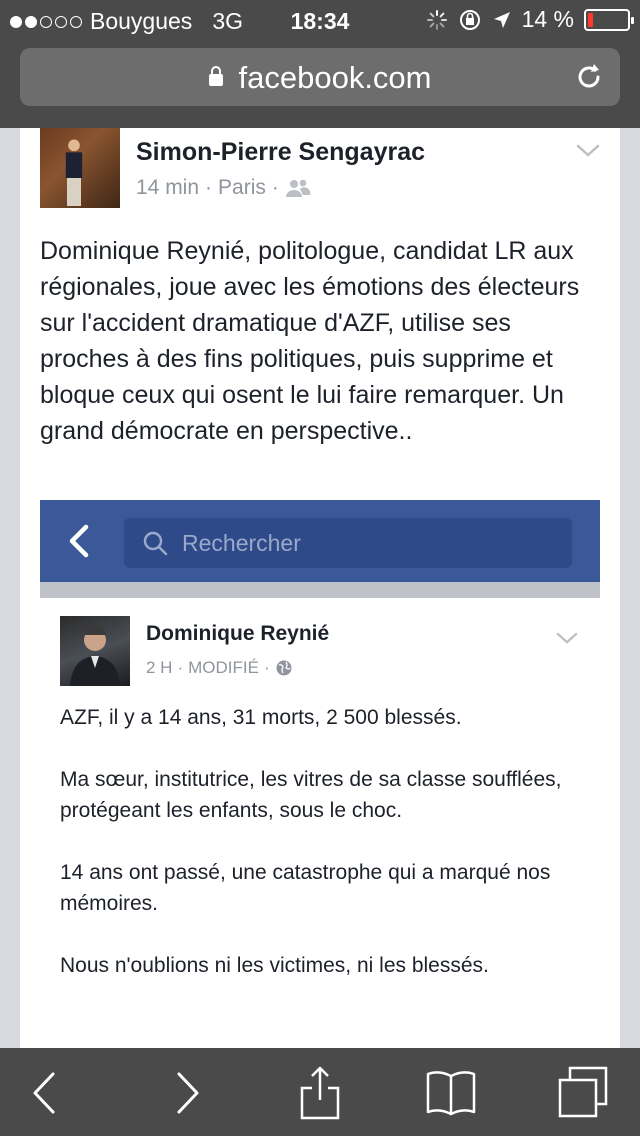  I want to click on person-portrait, so click(95, 656).